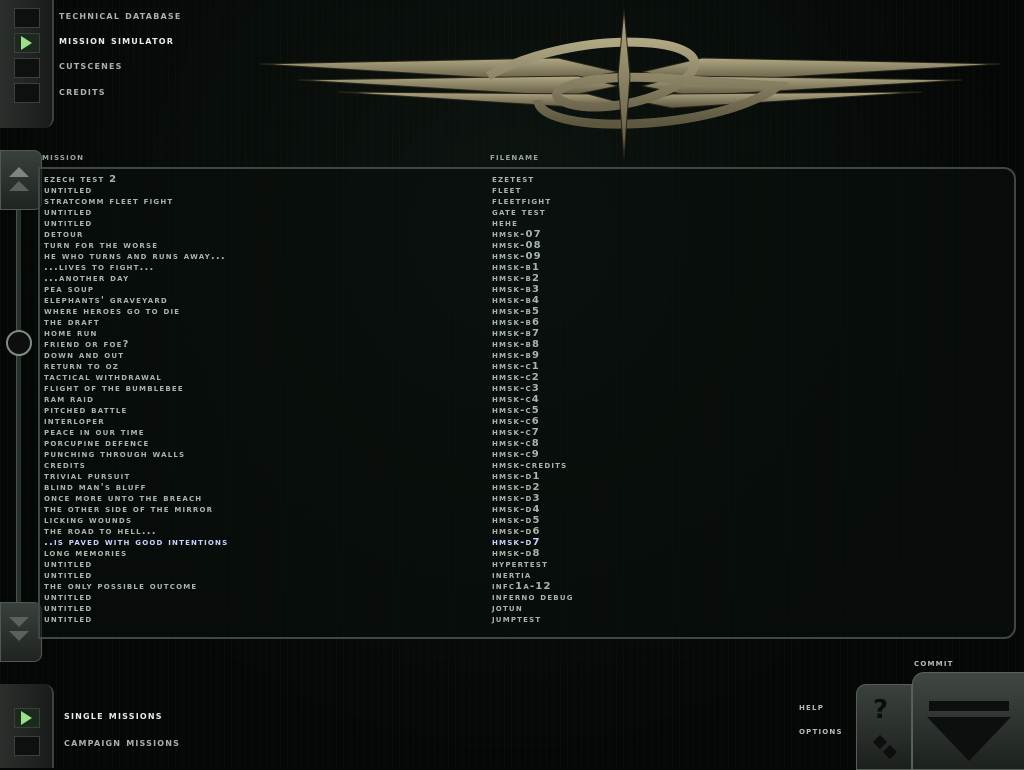 The image size is (1024, 770). Describe the element at coordinates (129, 509) in the screenshot. I see `mission-name: The Other Side of the Mirror` at that location.